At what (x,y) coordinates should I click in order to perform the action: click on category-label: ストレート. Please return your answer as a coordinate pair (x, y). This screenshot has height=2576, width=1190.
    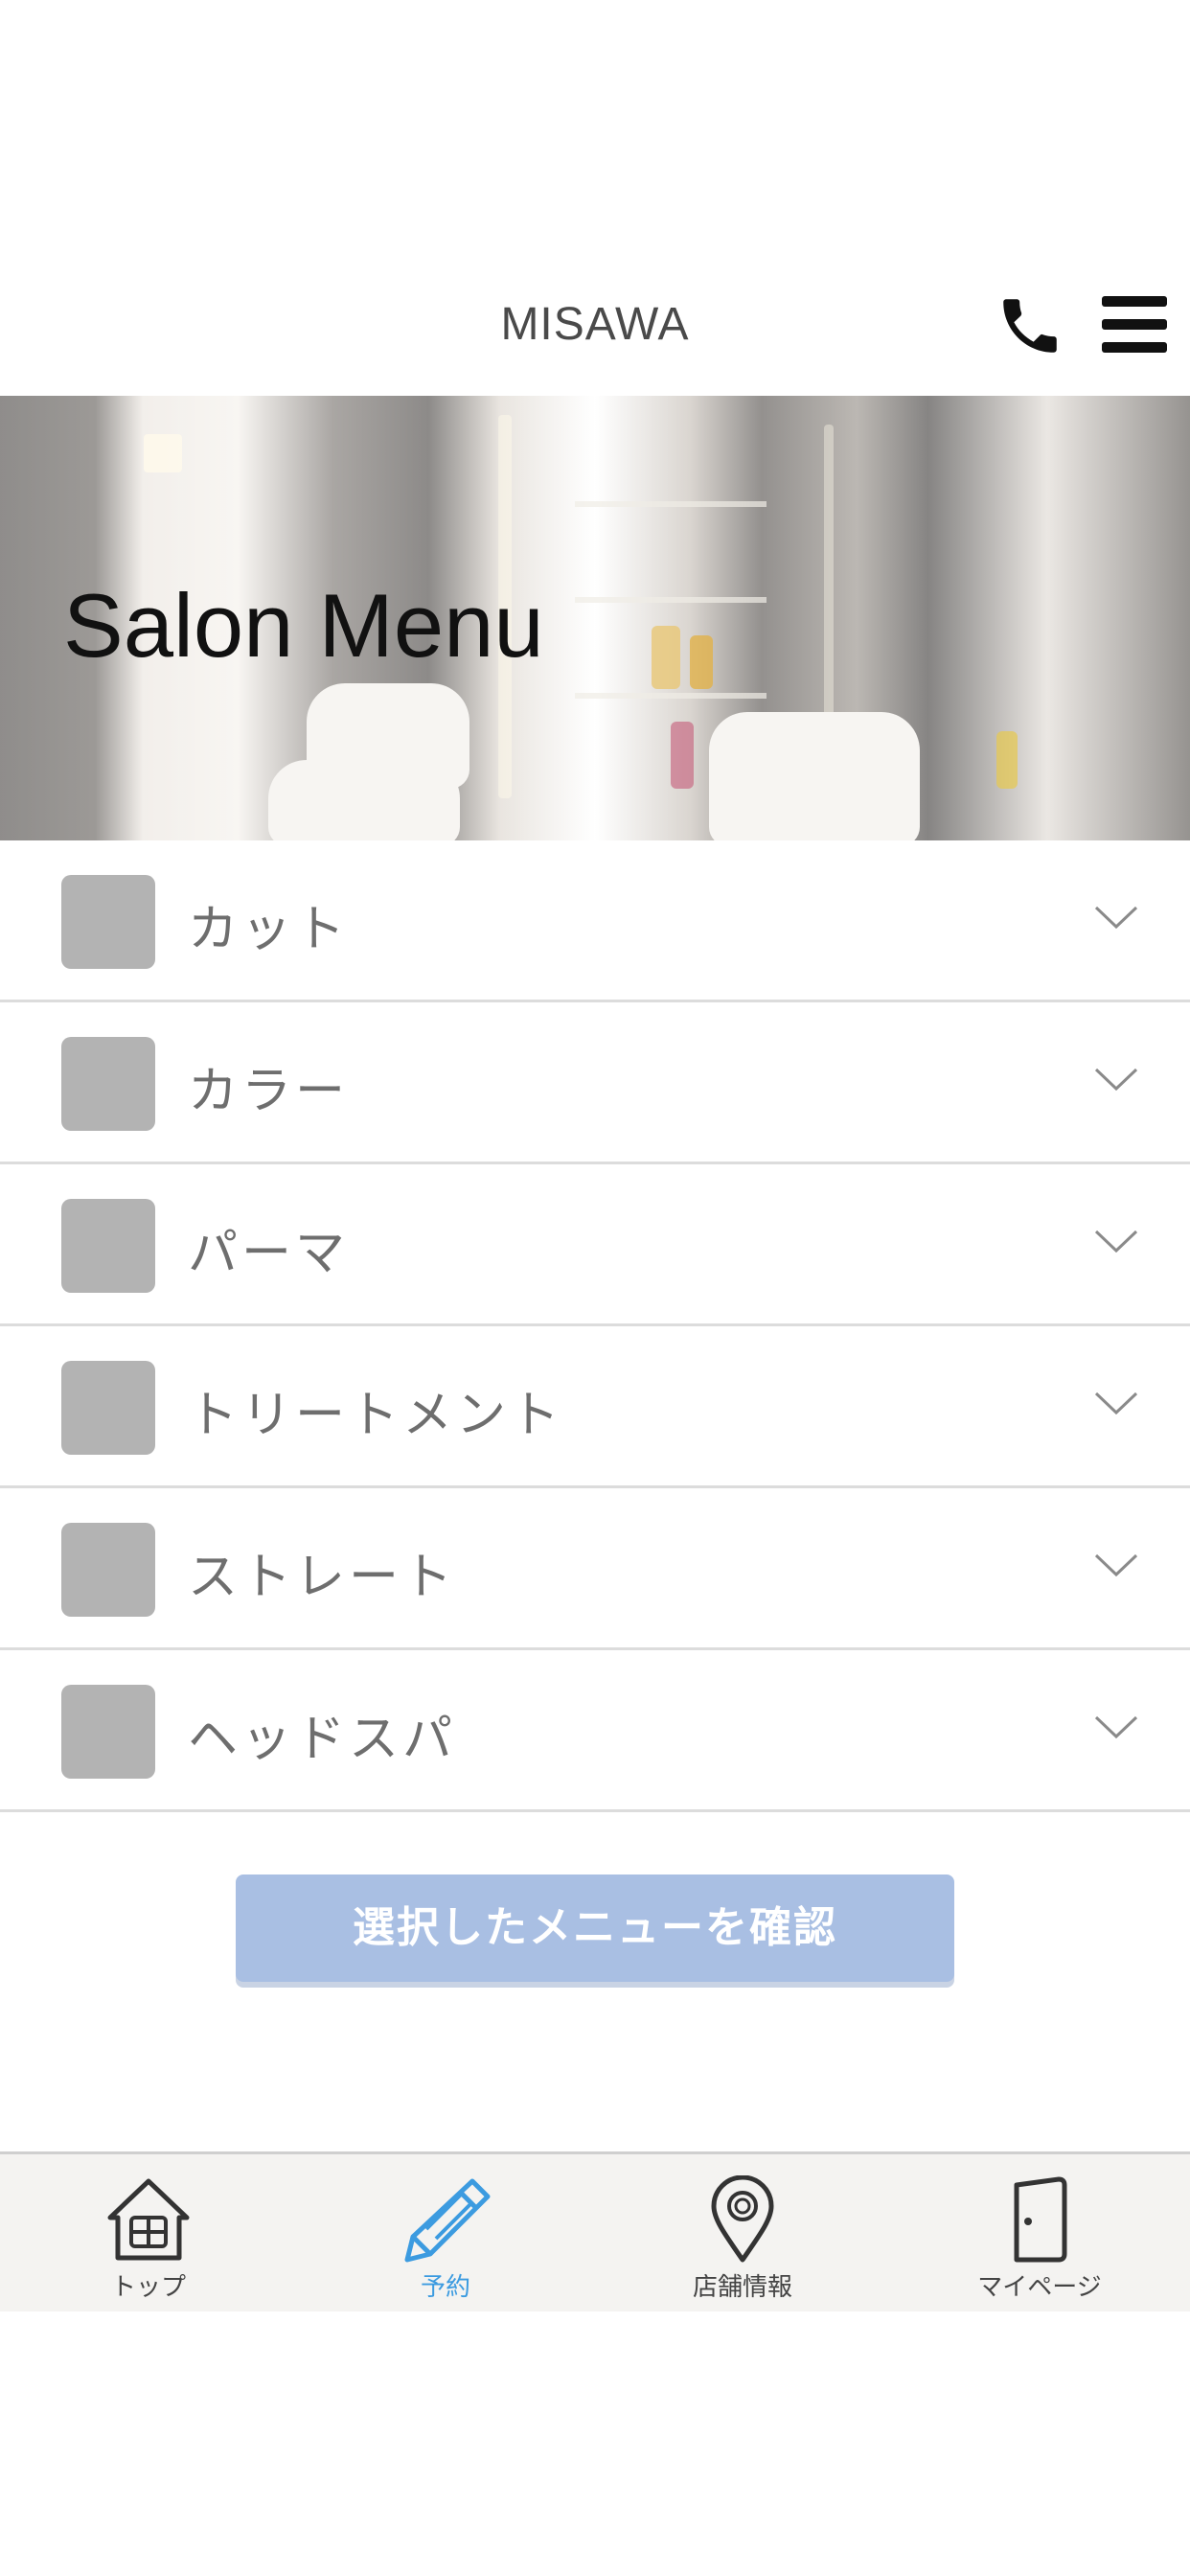
    Looking at the image, I should click on (323, 1577).